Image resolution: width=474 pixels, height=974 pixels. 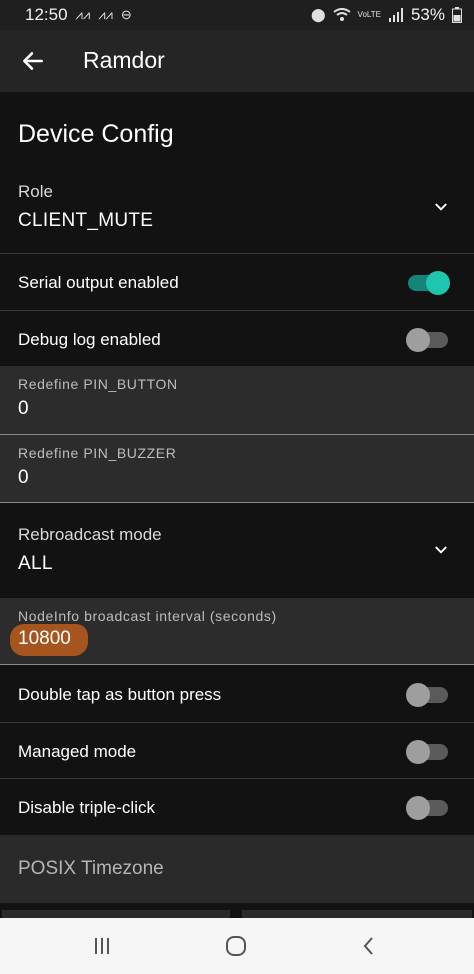 I want to click on partial-button-right, so click(x=357, y=914).